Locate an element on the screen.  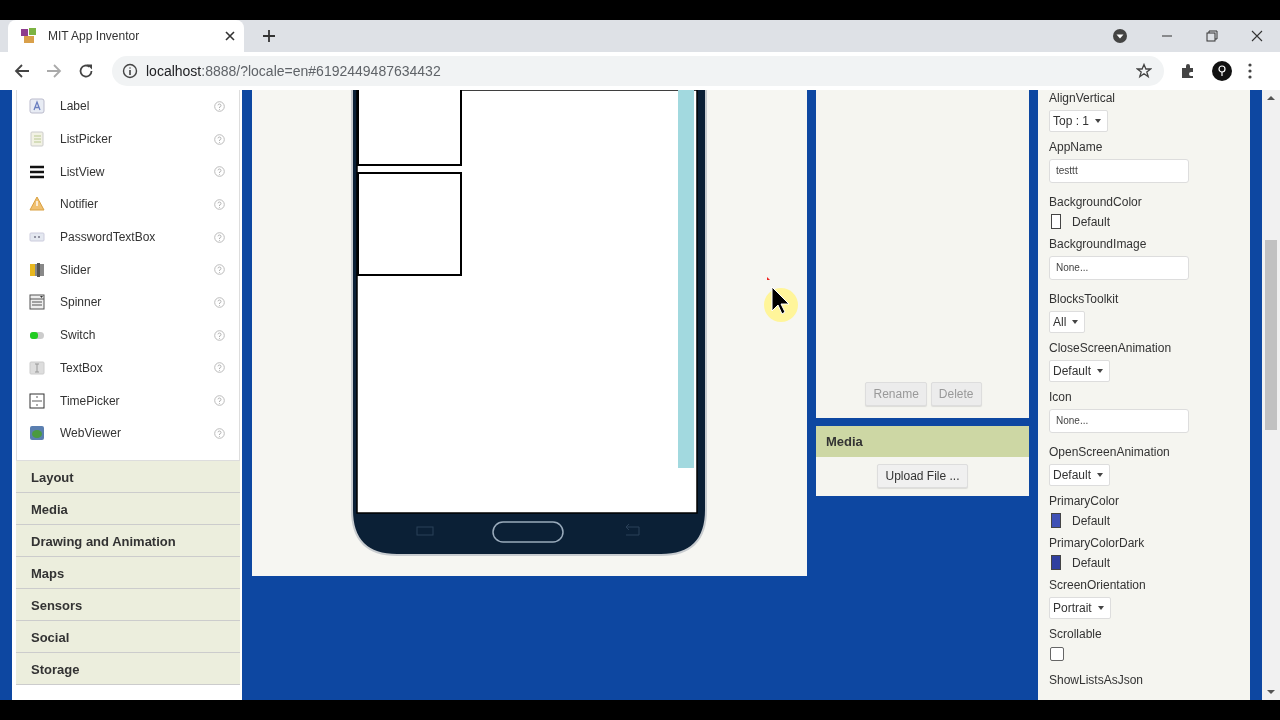
palette-item: Switch is located at coordinates (128, 335).